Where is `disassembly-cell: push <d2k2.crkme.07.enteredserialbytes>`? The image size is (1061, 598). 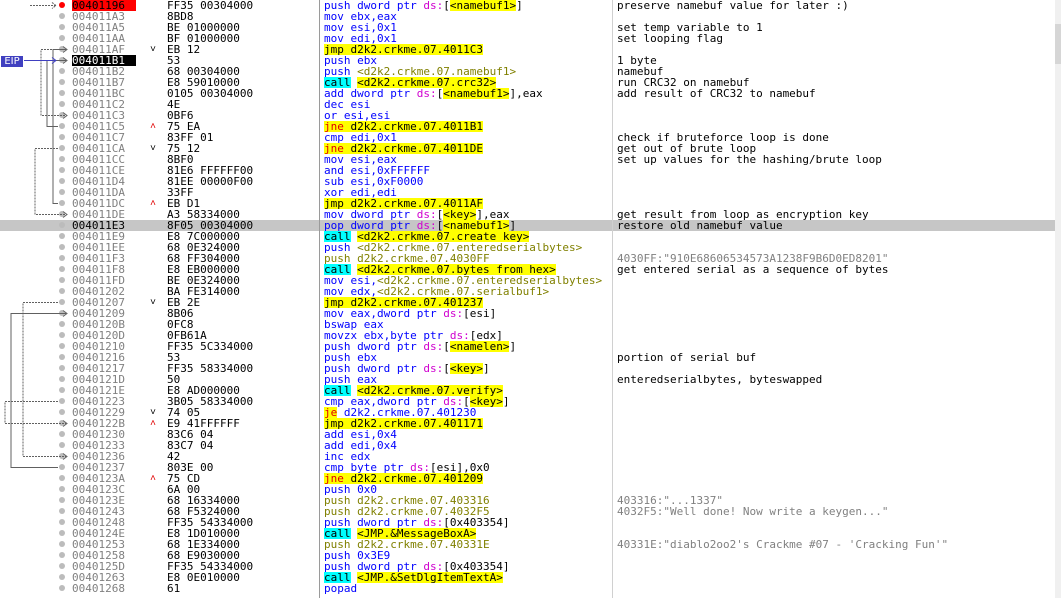 disassembly-cell: push <d2k2.crkme.07.enteredserialbytes> is located at coordinates (468, 247).